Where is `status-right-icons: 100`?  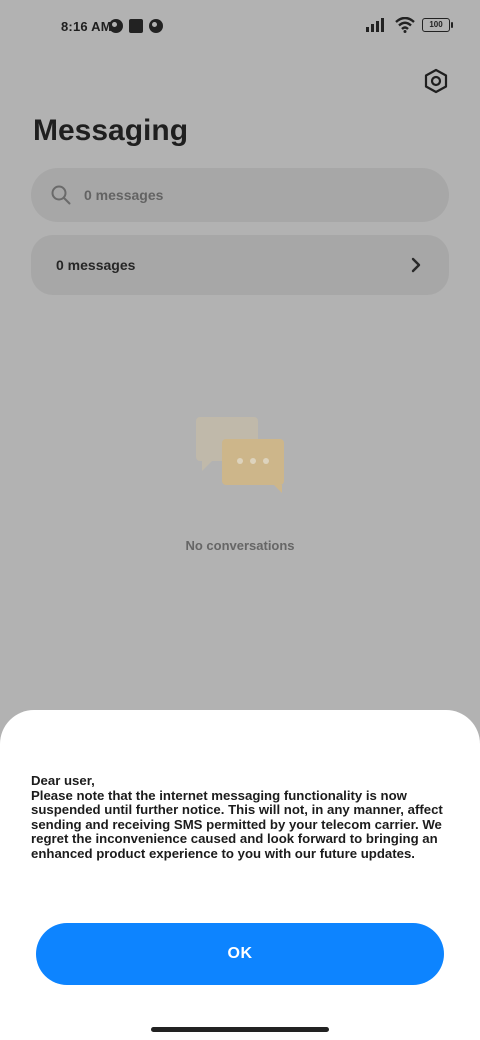
status-right-icons: 100 is located at coordinates (409, 25).